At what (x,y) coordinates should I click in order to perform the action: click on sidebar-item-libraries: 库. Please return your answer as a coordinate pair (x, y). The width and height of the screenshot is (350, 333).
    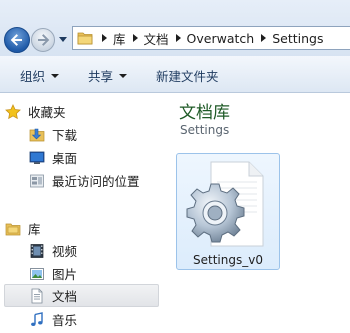
    Looking at the image, I should click on (81, 228).